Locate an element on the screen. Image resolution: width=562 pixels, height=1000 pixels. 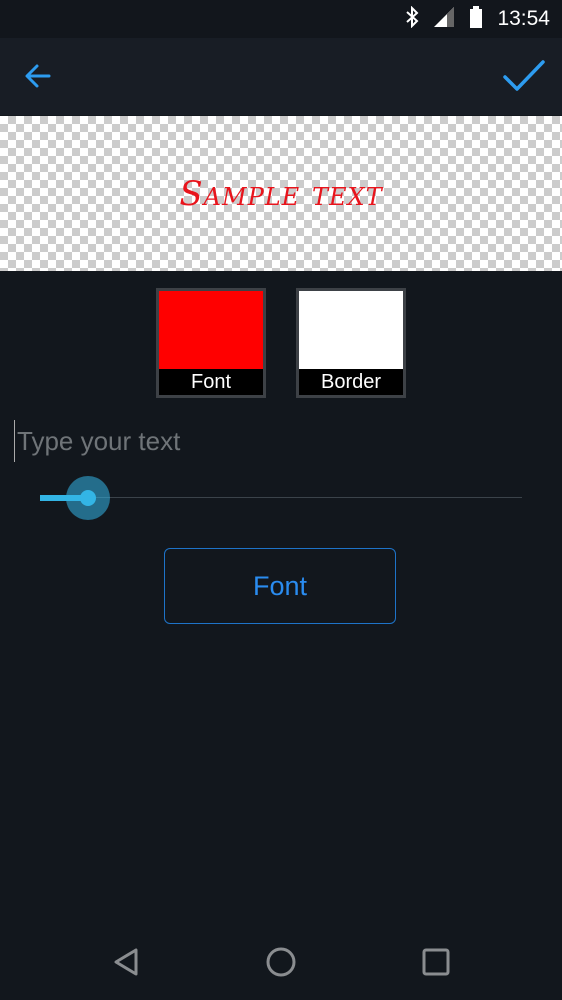
font-color-swatch: Font is located at coordinates (211, 343).